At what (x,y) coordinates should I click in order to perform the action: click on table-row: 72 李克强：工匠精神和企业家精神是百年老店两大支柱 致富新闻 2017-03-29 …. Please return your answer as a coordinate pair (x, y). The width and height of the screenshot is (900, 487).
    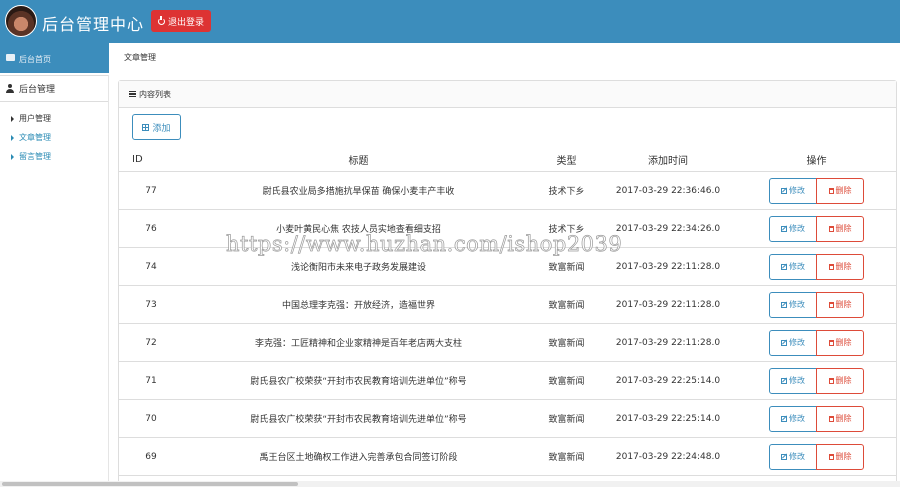
    Looking at the image, I should click on (507, 343).